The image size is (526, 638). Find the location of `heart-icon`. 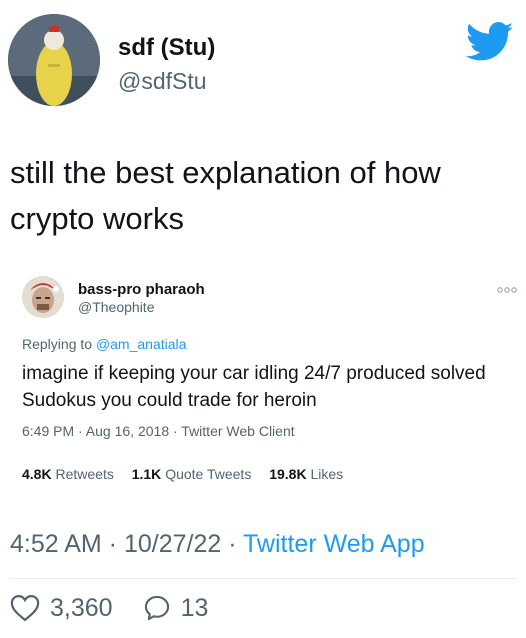

heart-icon is located at coordinates (25, 608).